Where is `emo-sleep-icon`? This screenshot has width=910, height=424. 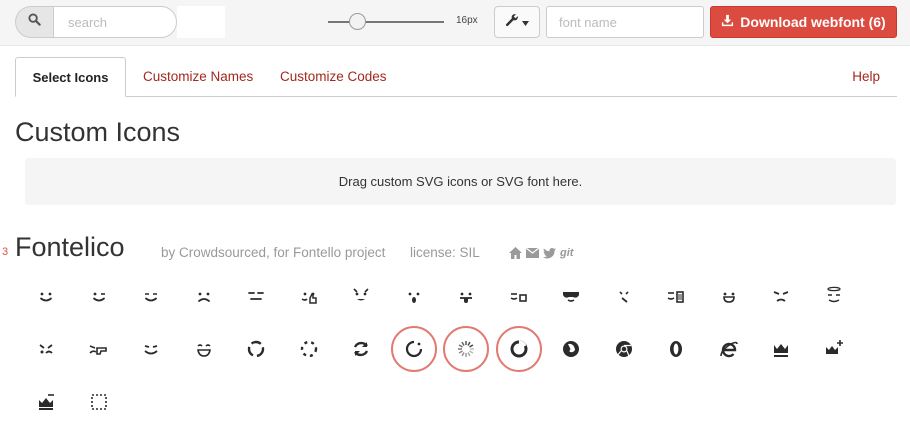
emo-sleep-icon is located at coordinates (256, 296).